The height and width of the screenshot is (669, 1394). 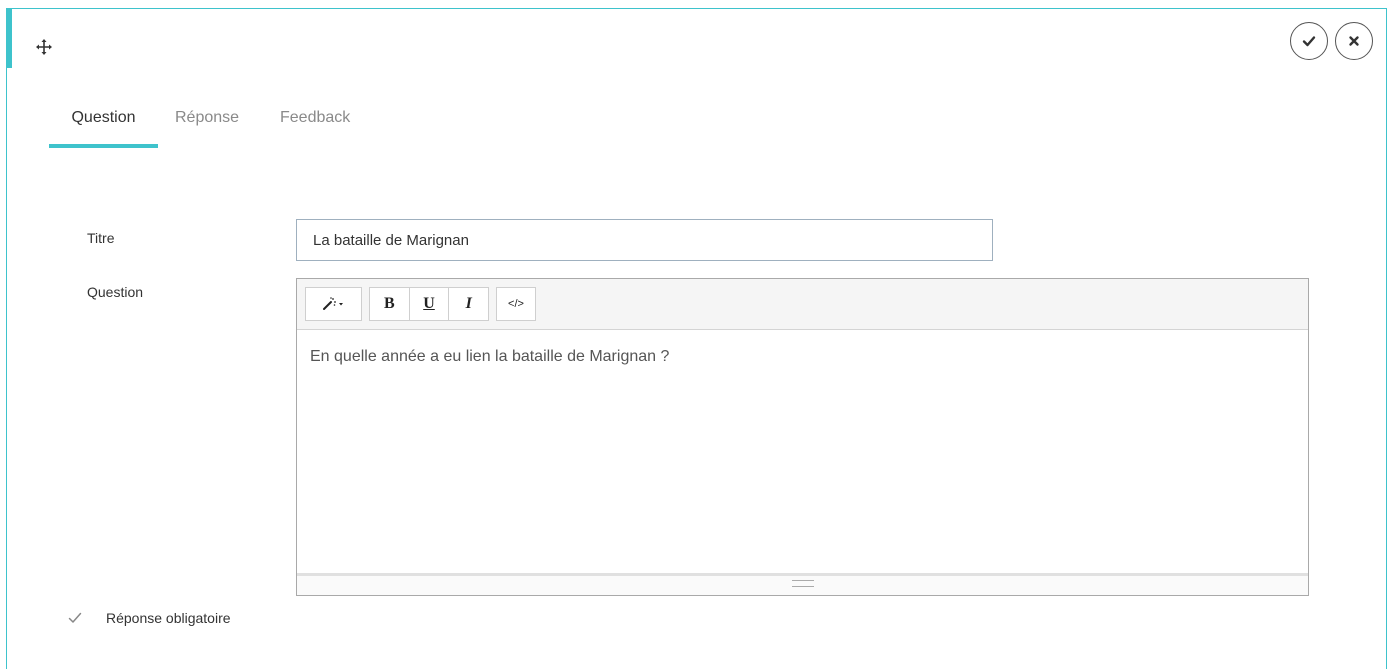 I want to click on editor-toolbar: B U I </>, so click(x=802, y=304).